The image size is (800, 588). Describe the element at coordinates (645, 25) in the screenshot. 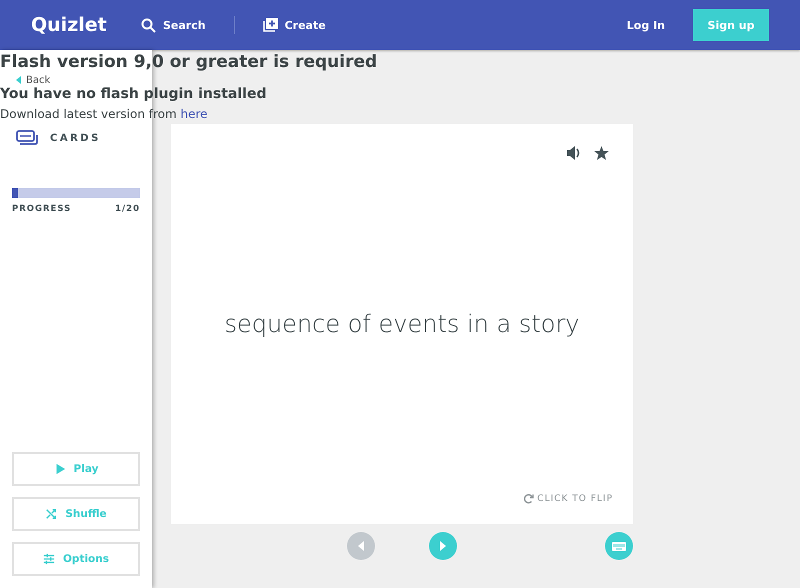

I see `login-link: Log In` at that location.